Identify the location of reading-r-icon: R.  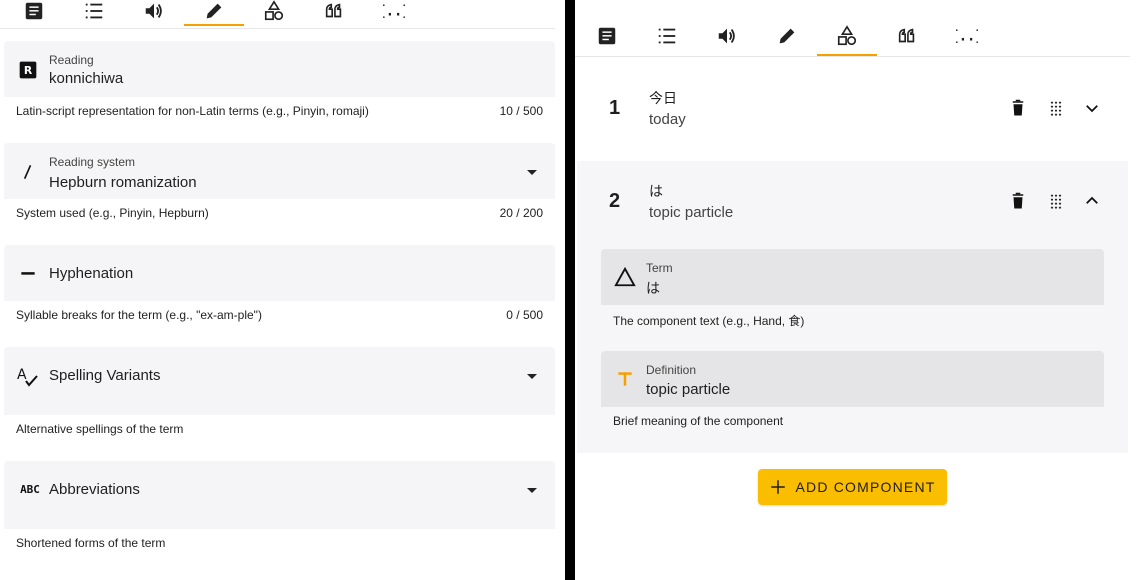
(28, 70).